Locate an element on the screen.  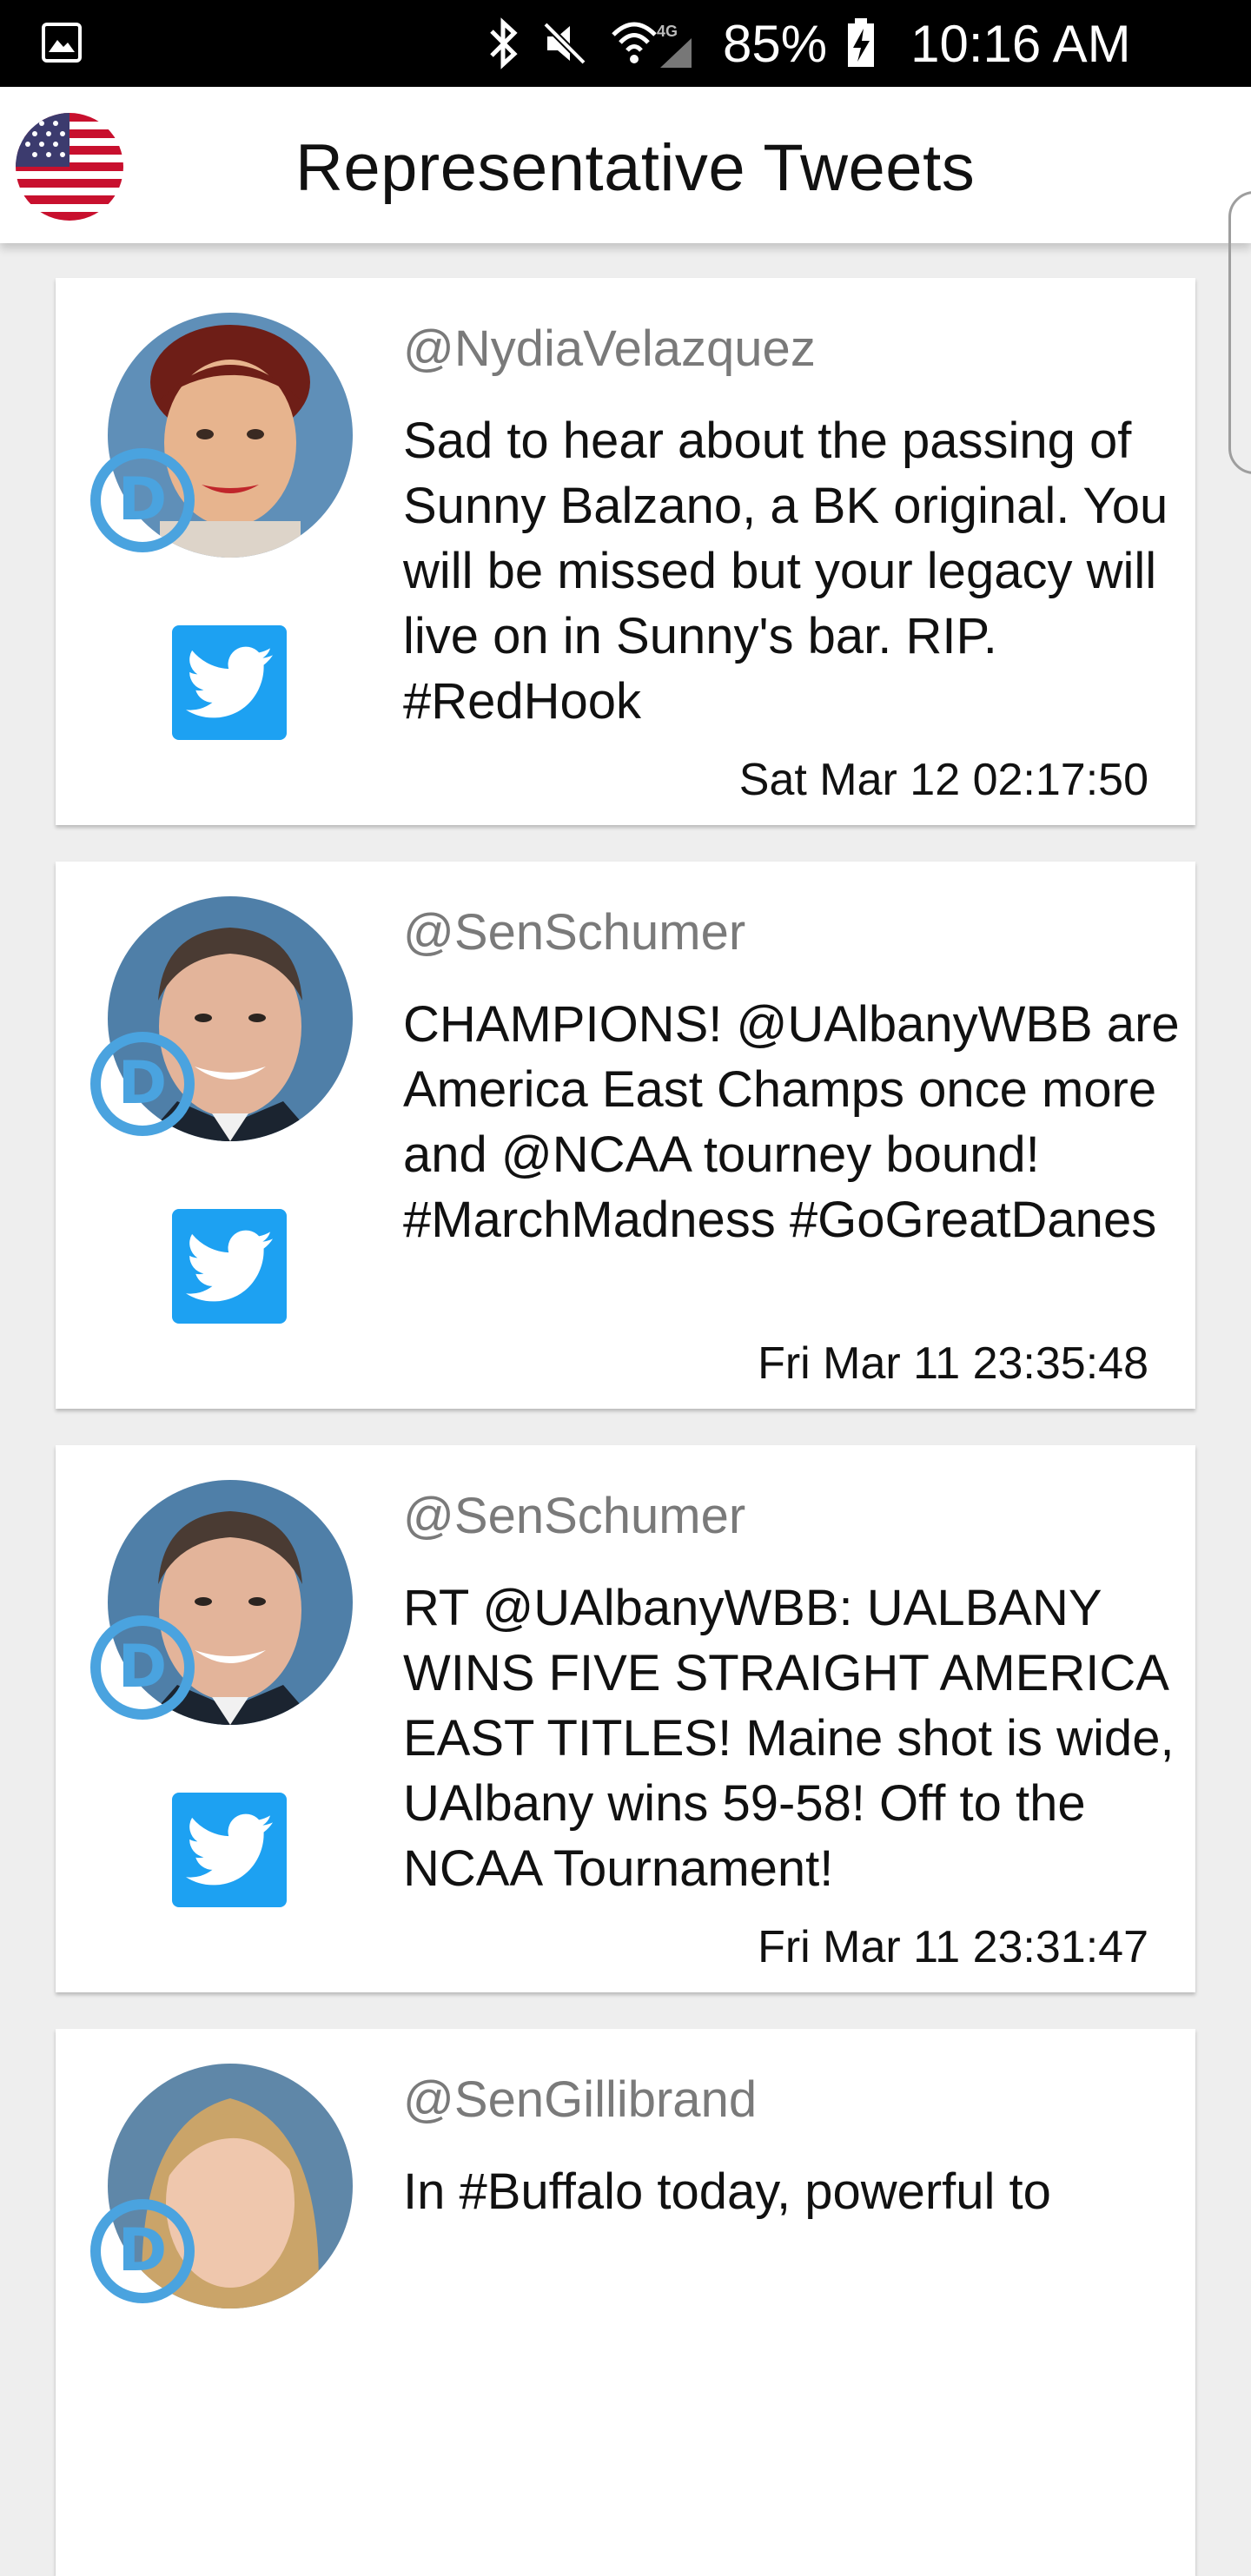
bluetooth-icon is located at coordinates (504, 43).